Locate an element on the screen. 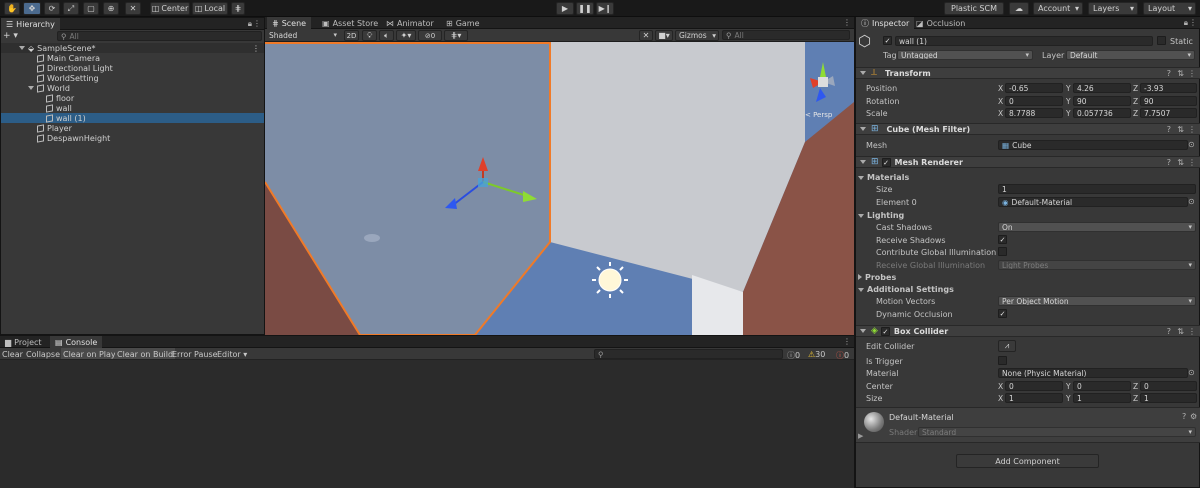 This screenshot has width=1200, height=488. gameobject-large-icon: ⬡ is located at coordinates (867, 41).